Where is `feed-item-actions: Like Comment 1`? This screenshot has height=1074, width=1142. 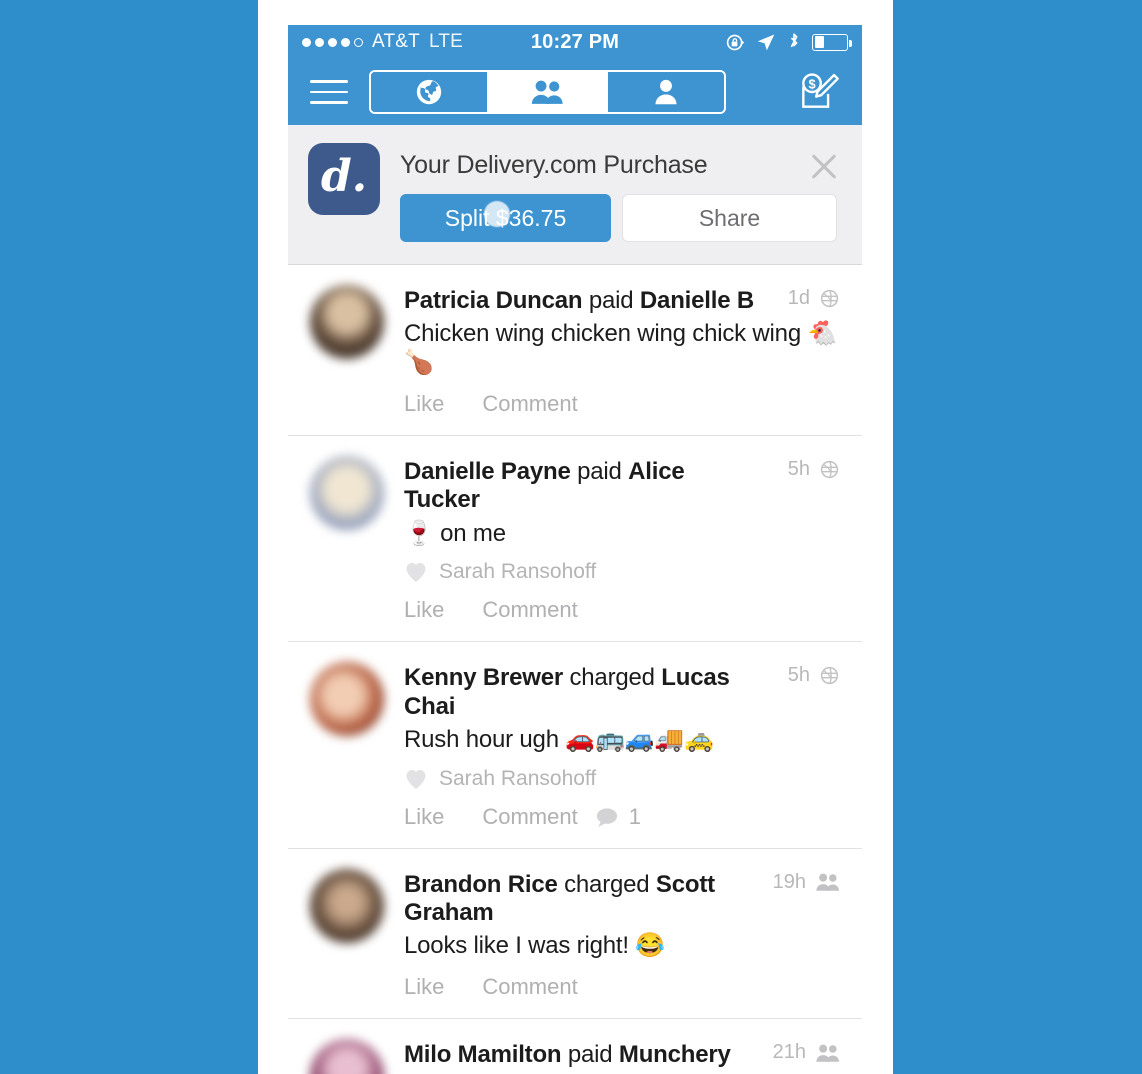
feed-item-actions: Like Comment 1 is located at coordinates (622, 817).